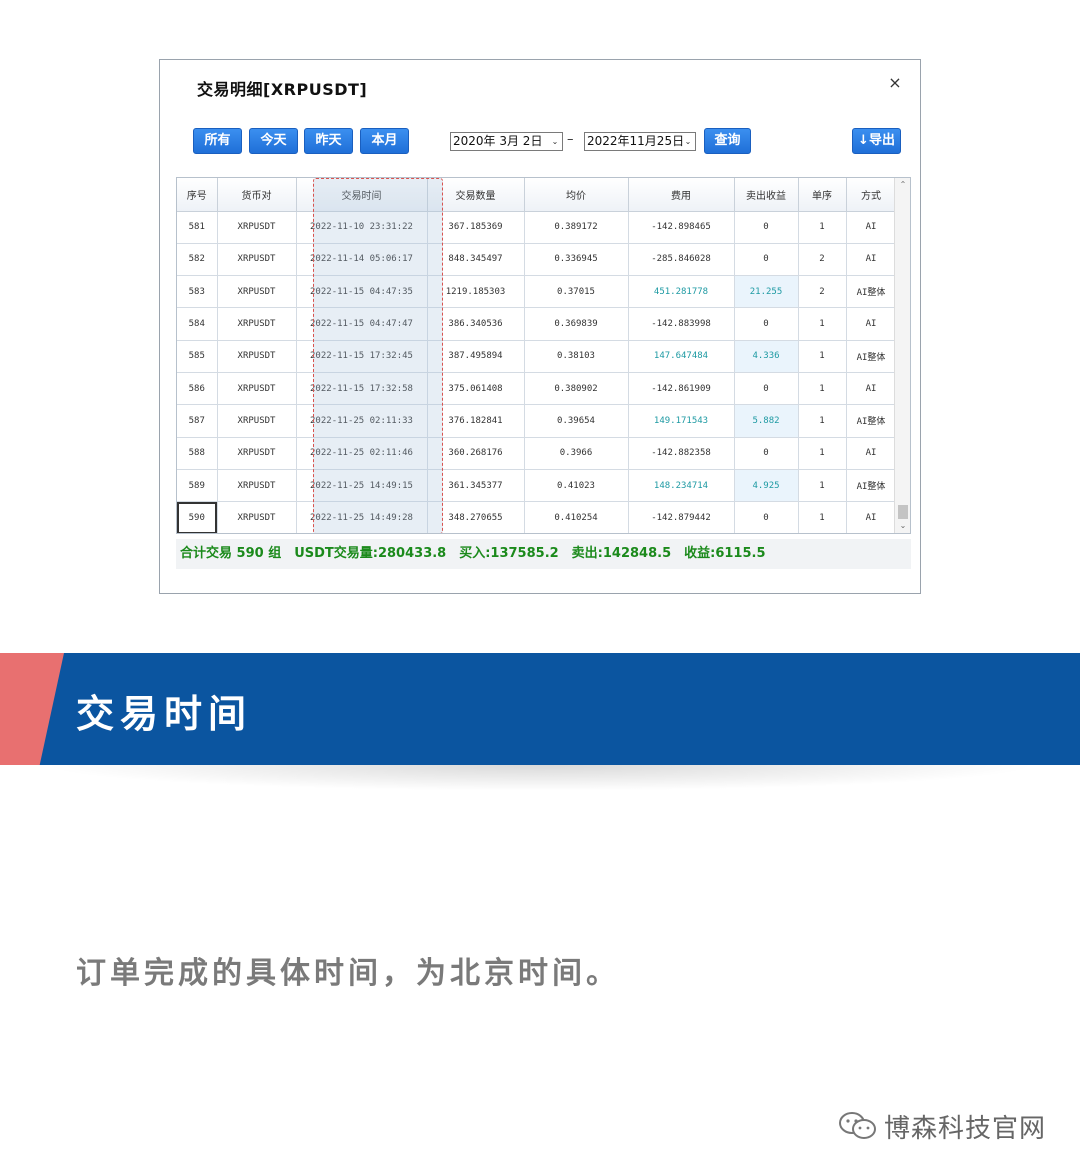 The width and height of the screenshot is (1080, 1174). Describe the element at coordinates (576, 227) in the screenshot. I see `cell-price: 0.389172` at that location.